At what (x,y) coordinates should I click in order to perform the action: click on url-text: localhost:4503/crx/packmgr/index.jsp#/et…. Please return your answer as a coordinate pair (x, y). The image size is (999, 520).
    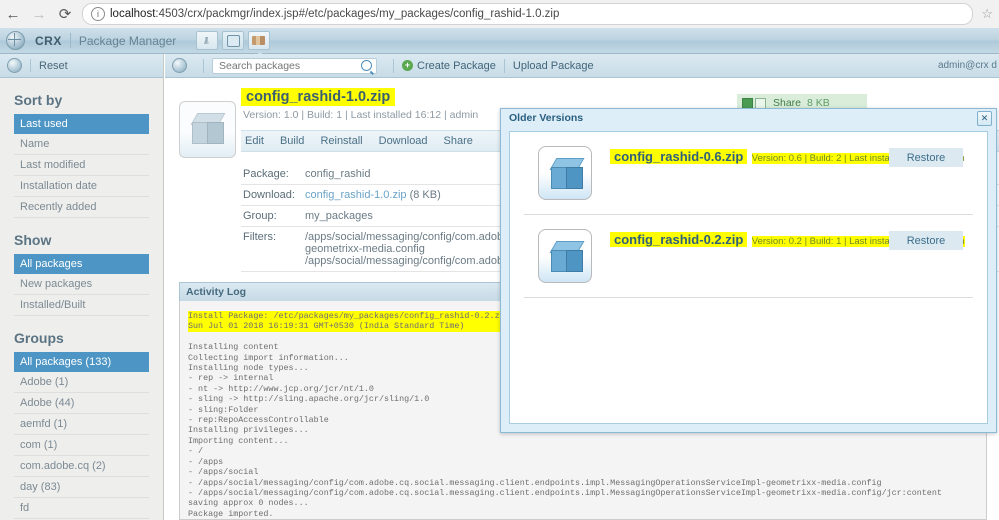
    Looking at the image, I should click on (334, 14).